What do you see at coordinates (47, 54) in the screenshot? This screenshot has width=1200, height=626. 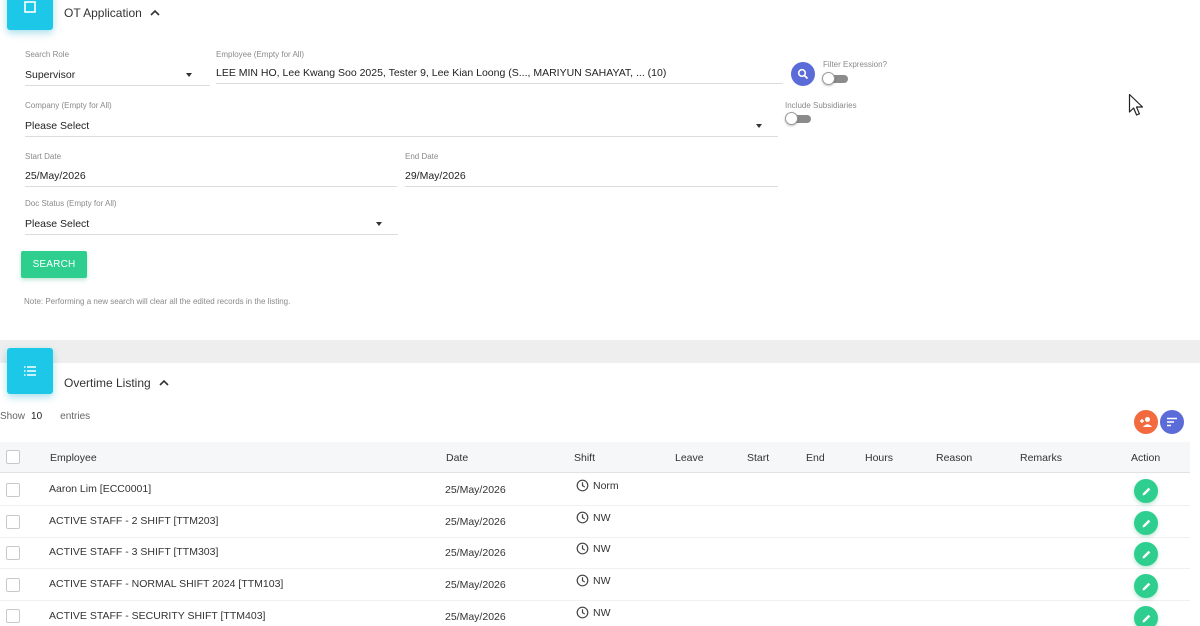 I see `search-role-label: Search Role` at bounding box center [47, 54].